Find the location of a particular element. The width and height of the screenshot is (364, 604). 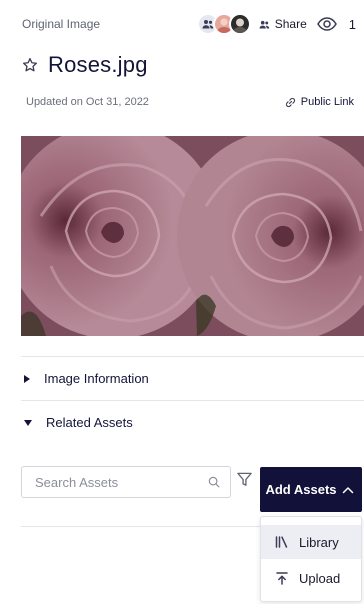

section-label: Image Information is located at coordinates (96, 378).